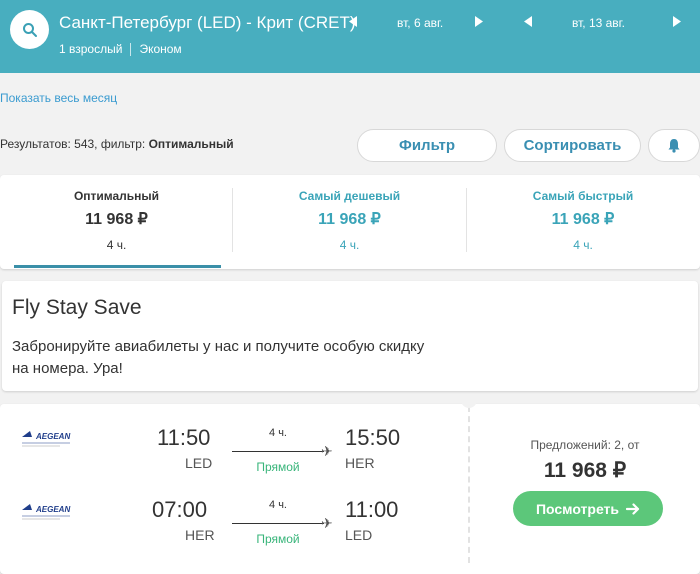 The width and height of the screenshot is (700, 574). Describe the element at coordinates (191, 144) in the screenshot. I see `results-filter-name: Оптимальный` at that location.